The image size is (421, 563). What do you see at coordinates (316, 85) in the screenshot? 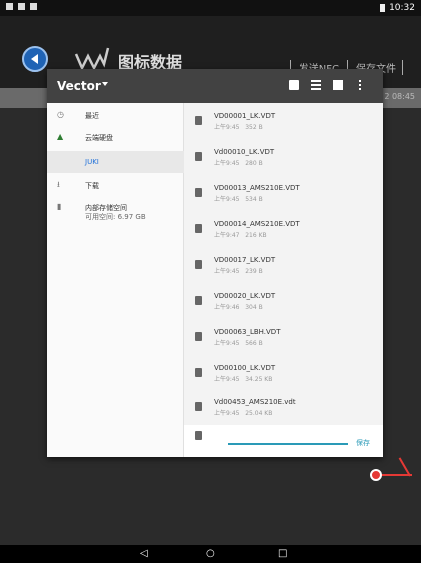
I see `sort-icon` at bounding box center [316, 85].